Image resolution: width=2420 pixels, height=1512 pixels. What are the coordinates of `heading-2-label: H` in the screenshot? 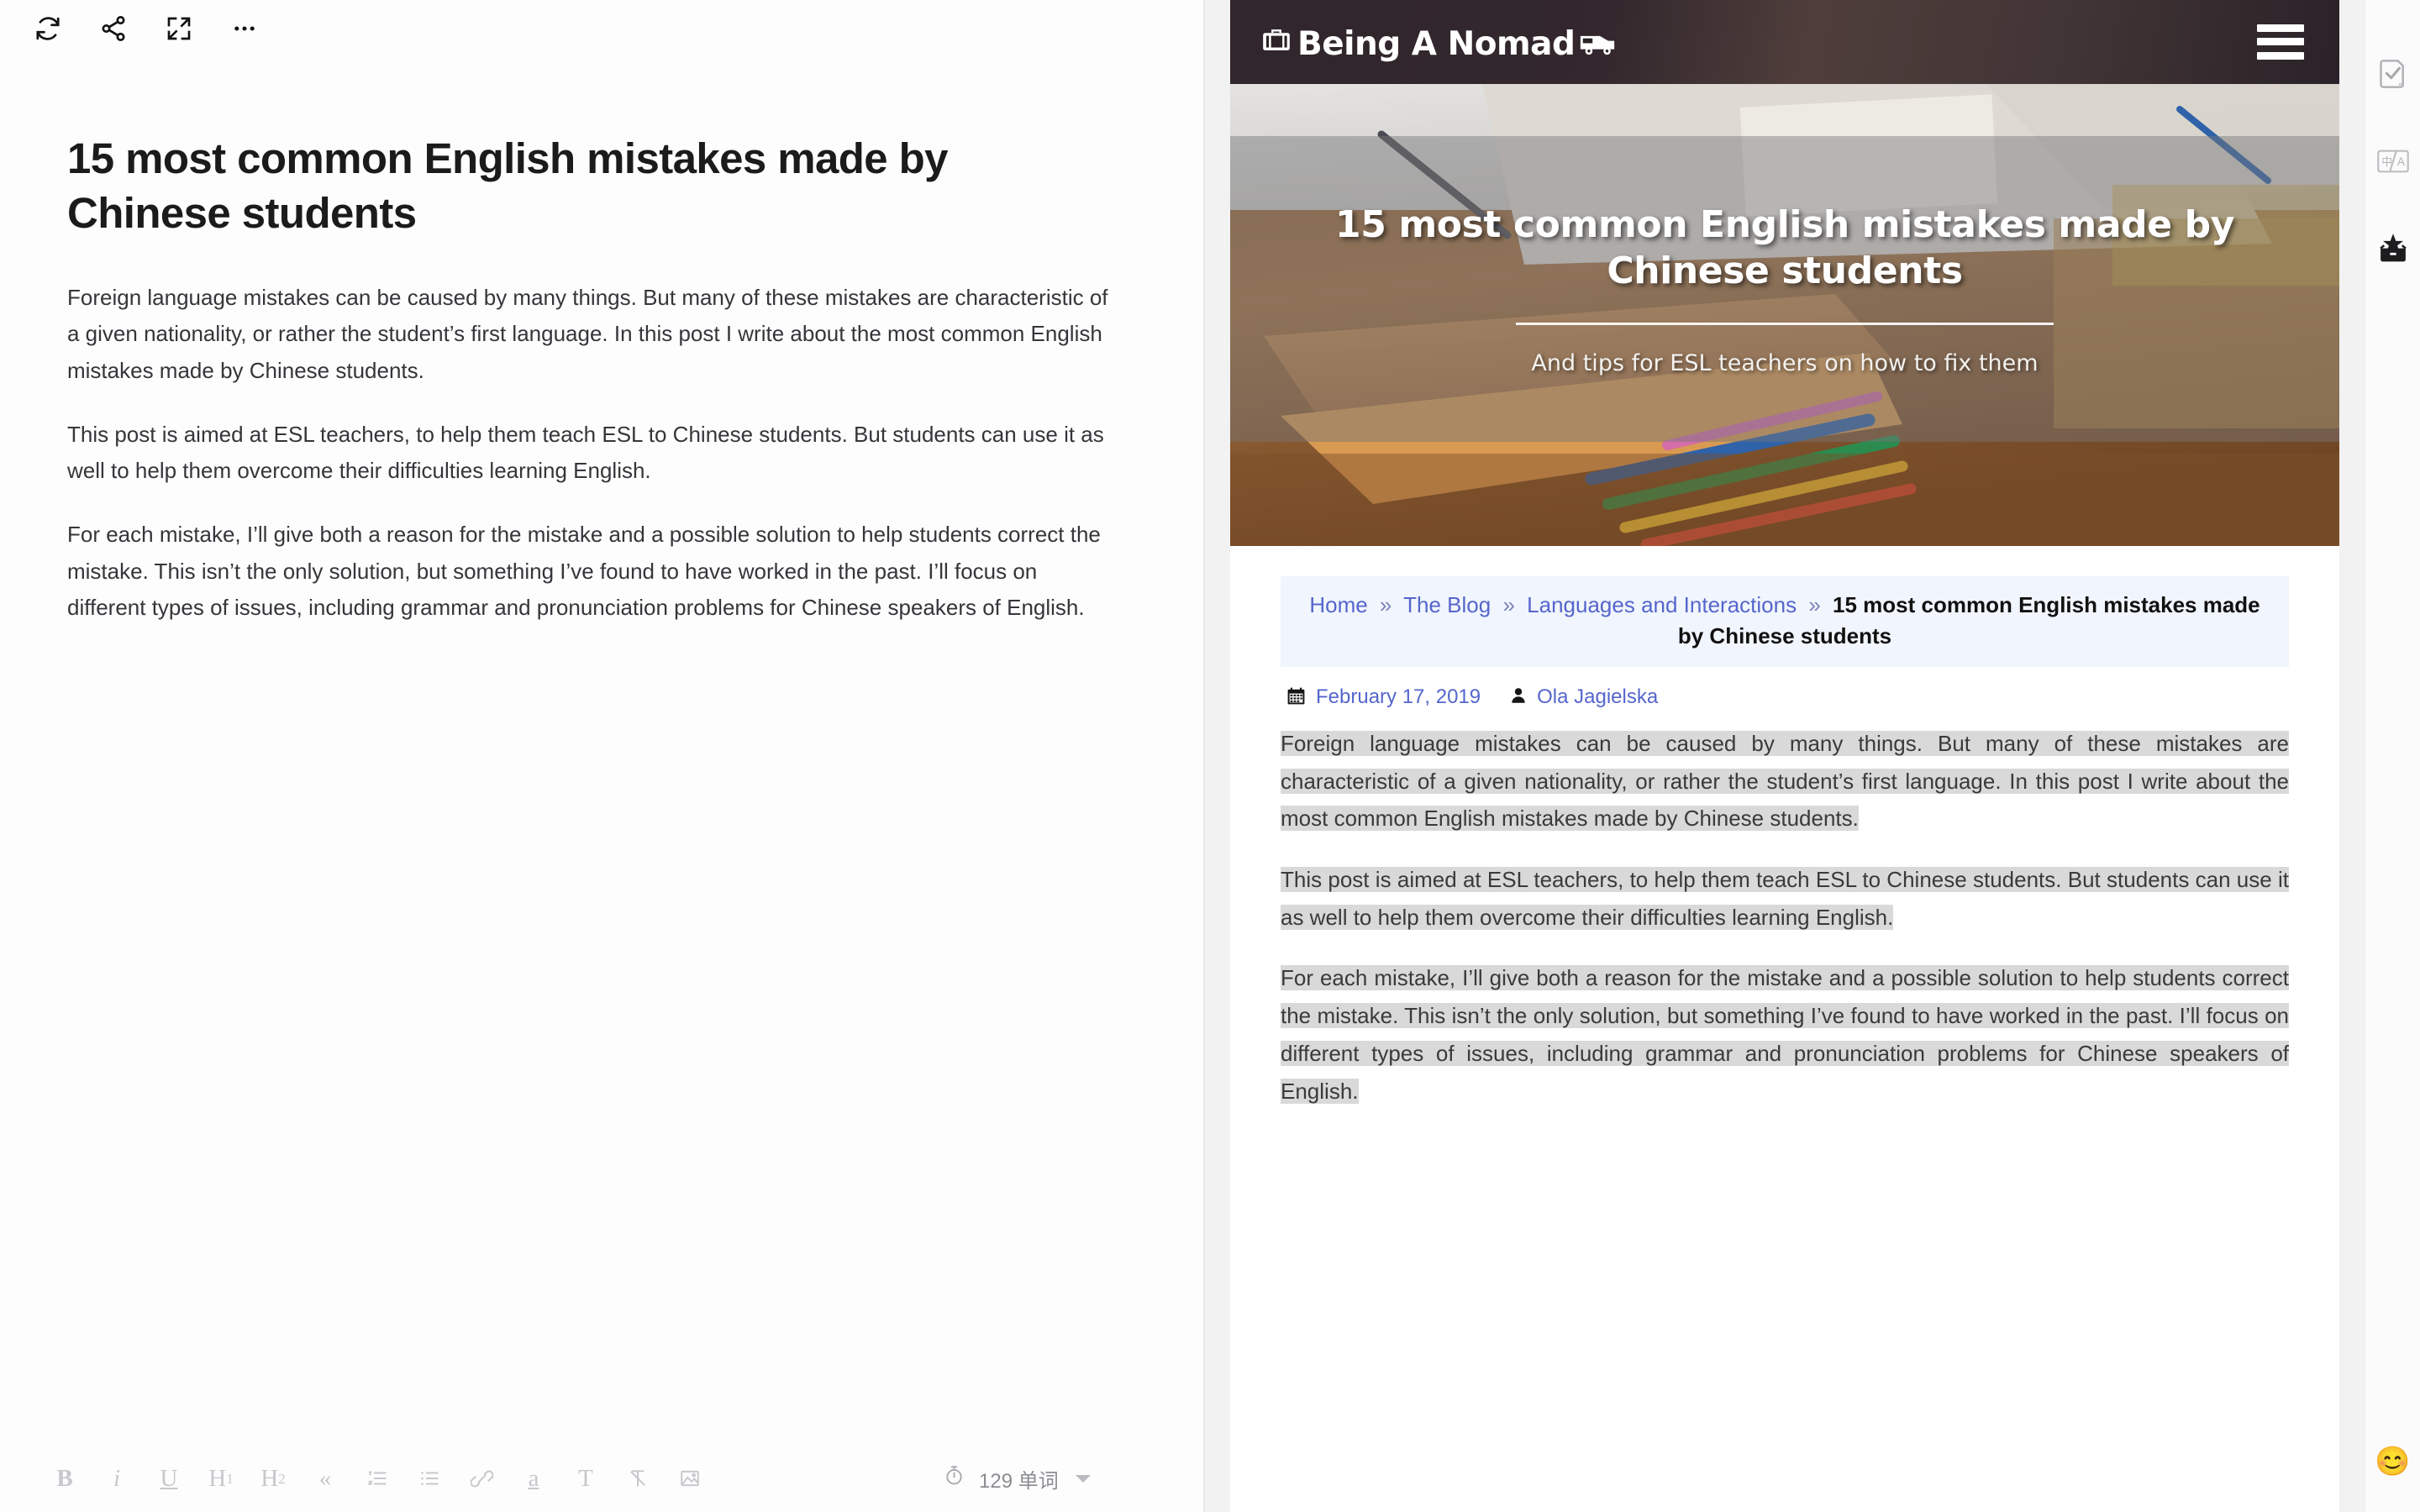 It's located at (269, 1478).